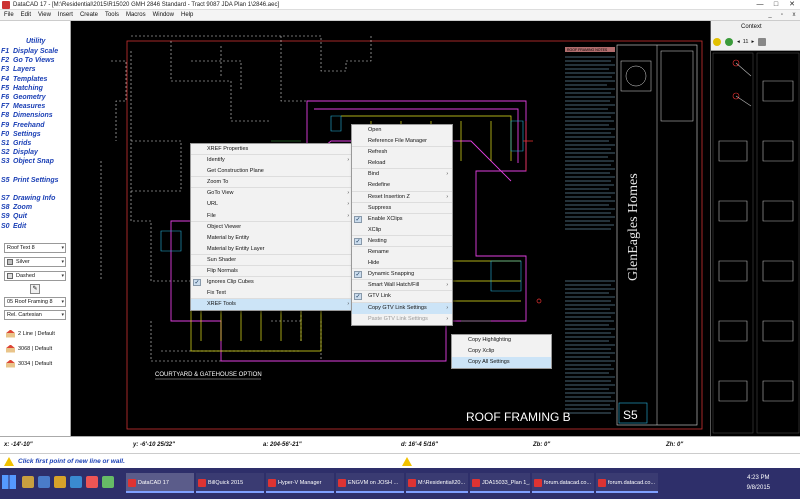  I want to click on function-key-quit: S9 Quit, so click(35, 216).